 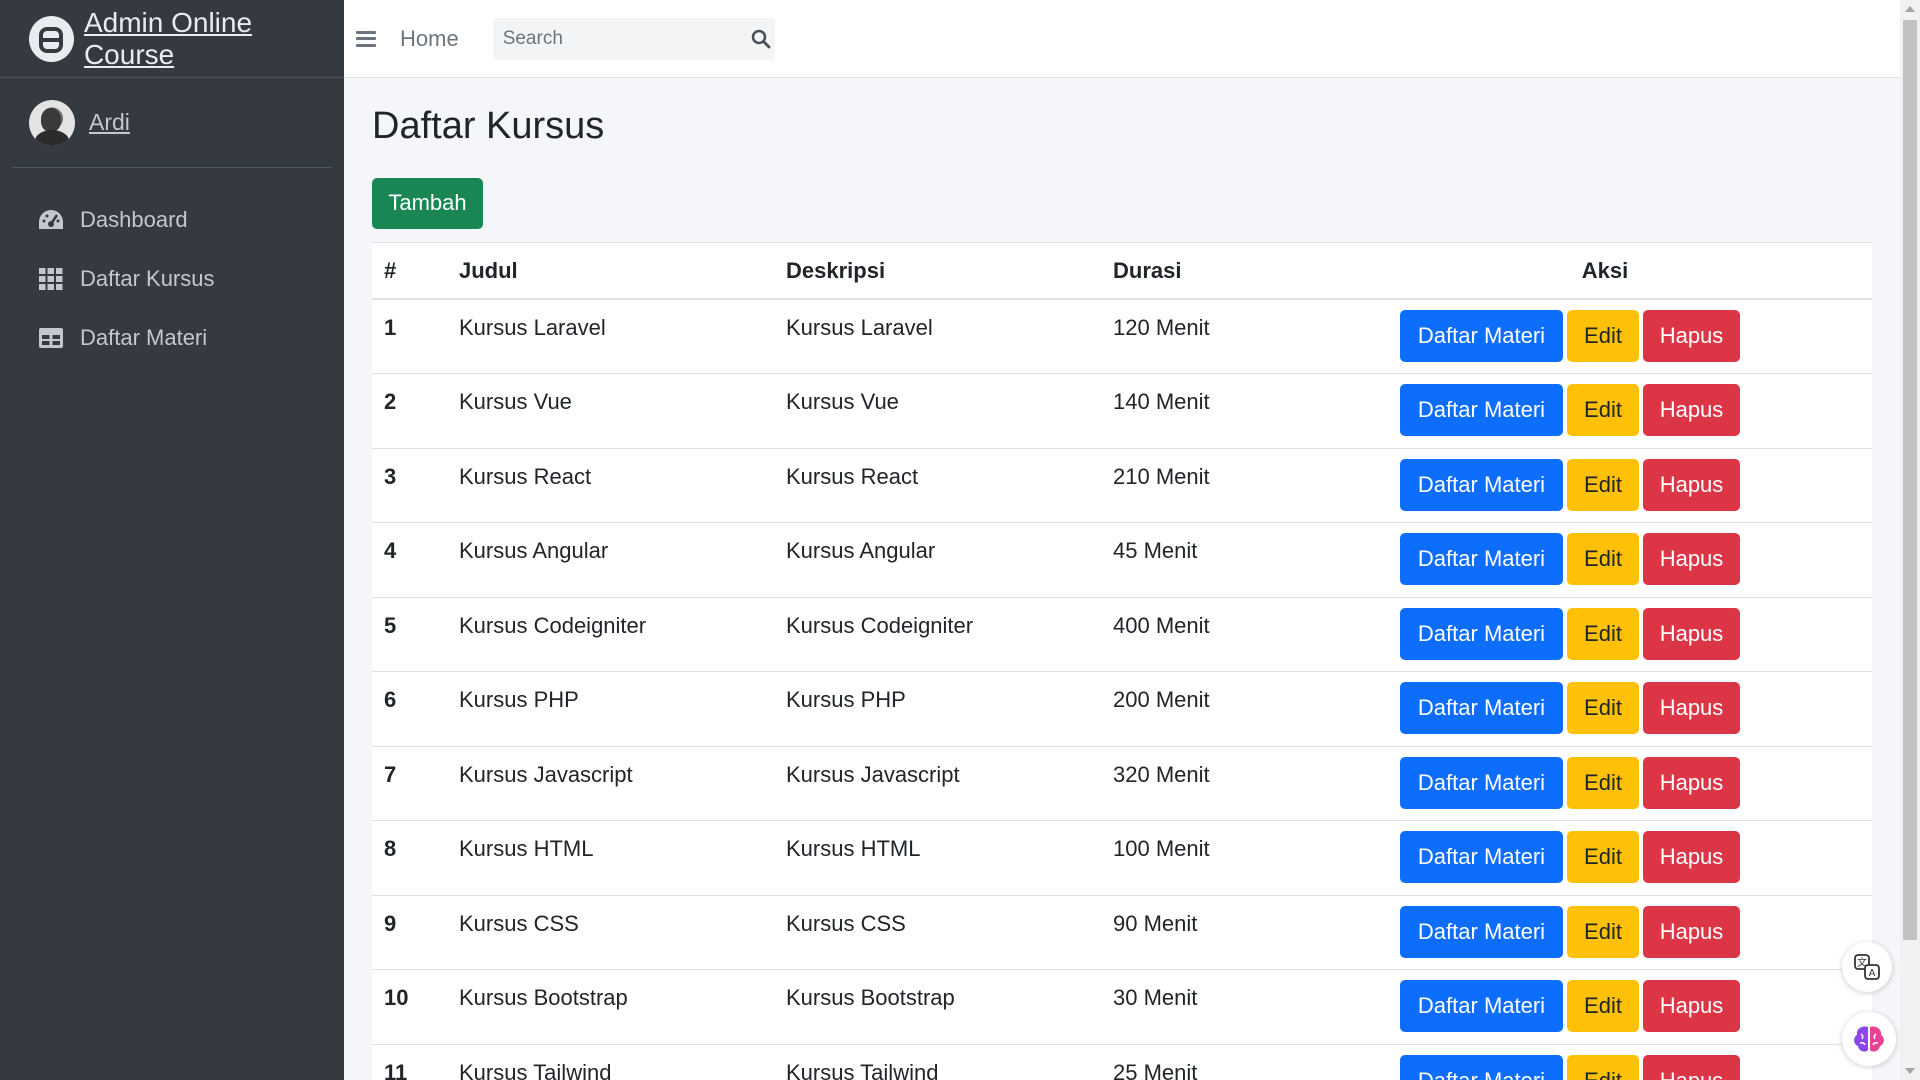 I want to click on row-deskripsi: Kursus HTML, so click(x=937, y=858).